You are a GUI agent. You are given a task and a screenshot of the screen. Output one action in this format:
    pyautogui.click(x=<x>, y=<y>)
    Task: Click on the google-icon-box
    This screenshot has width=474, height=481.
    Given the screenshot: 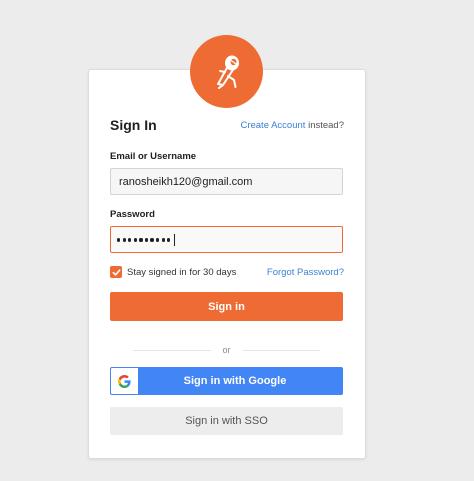 What is the action you would take?
    pyautogui.click(x=124, y=381)
    